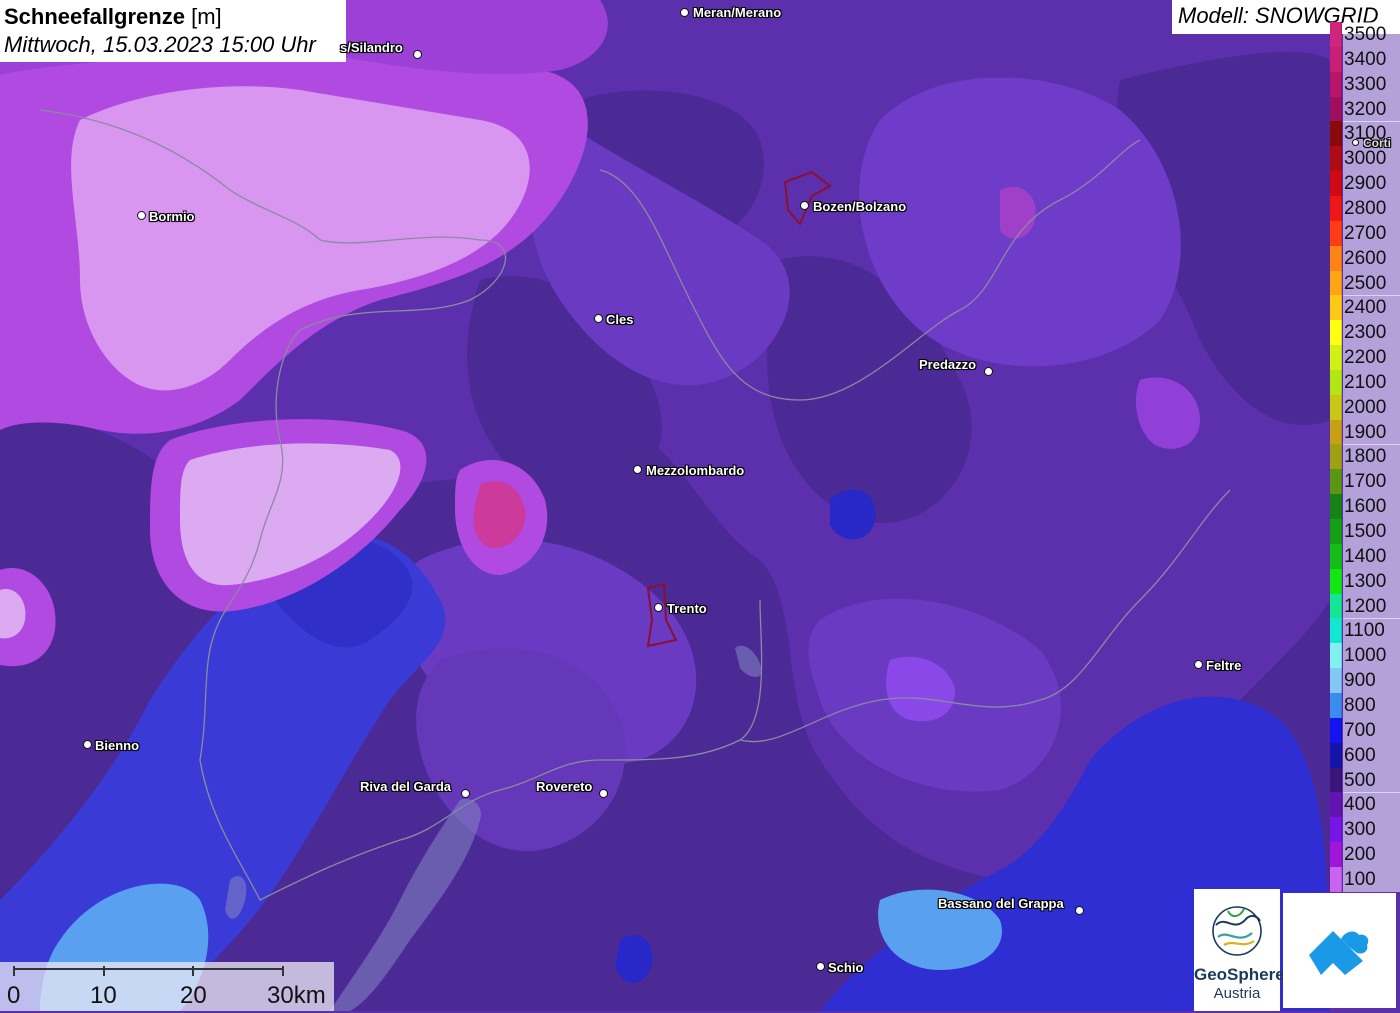 The width and height of the screenshot is (1400, 1013). Describe the element at coordinates (1371, 656) in the screenshot. I see `legend-label: 1000` at that location.